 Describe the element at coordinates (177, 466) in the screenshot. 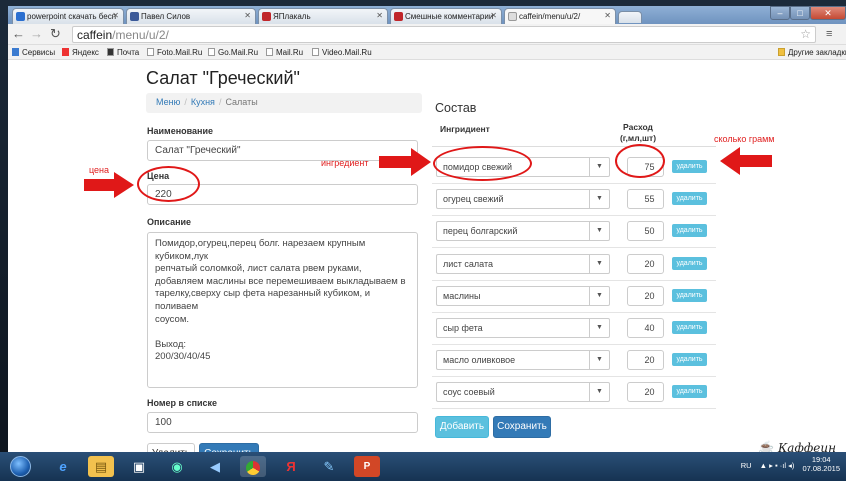

I see `app-icon: ◉` at that location.